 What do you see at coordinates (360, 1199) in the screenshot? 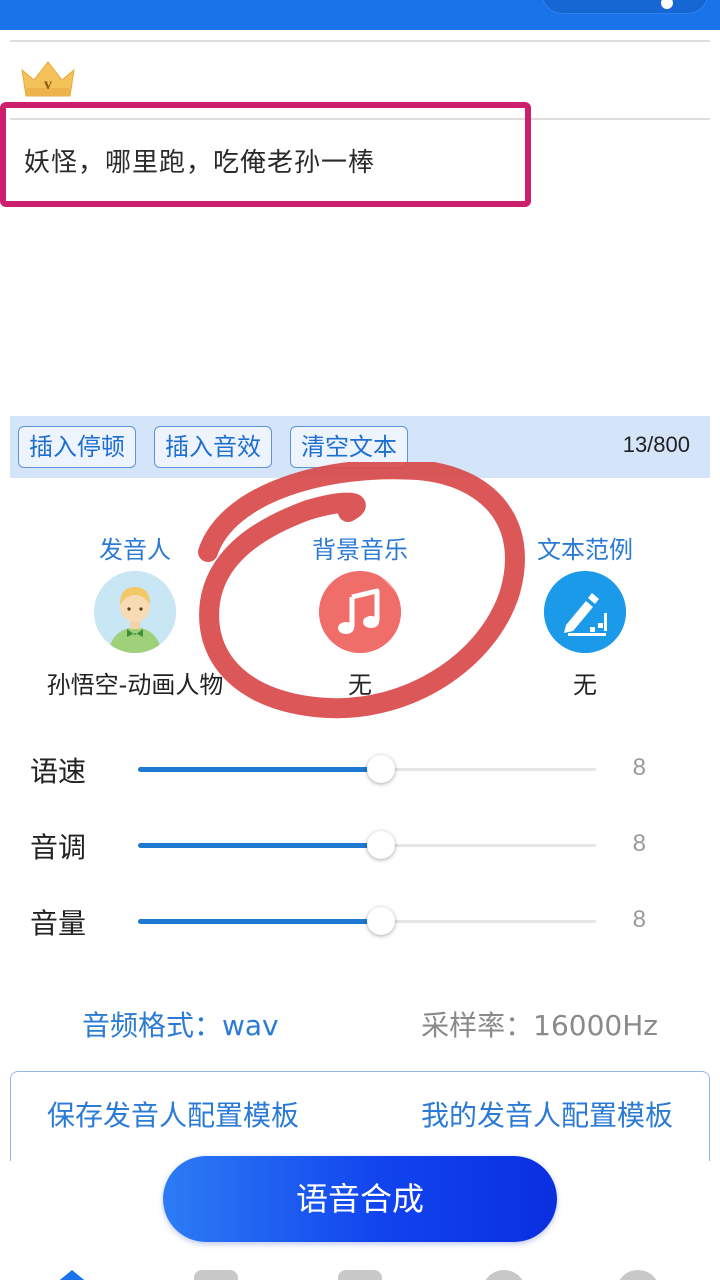
I see `synthesize-button: 语音合成` at bounding box center [360, 1199].